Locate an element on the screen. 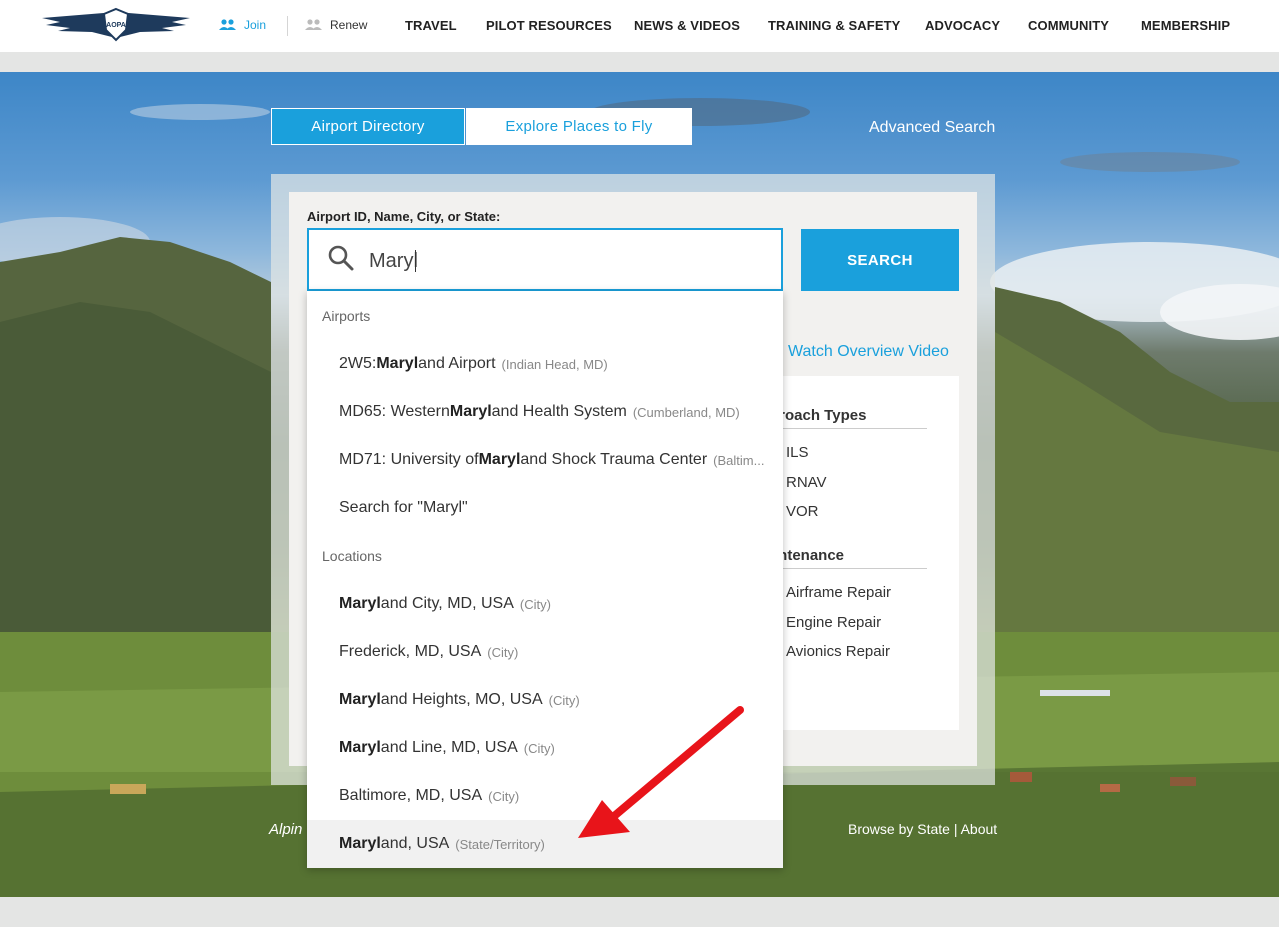 Image resolution: width=1279 pixels, height=927 pixels. option-prefix: MD65: Western is located at coordinates (394, 411).